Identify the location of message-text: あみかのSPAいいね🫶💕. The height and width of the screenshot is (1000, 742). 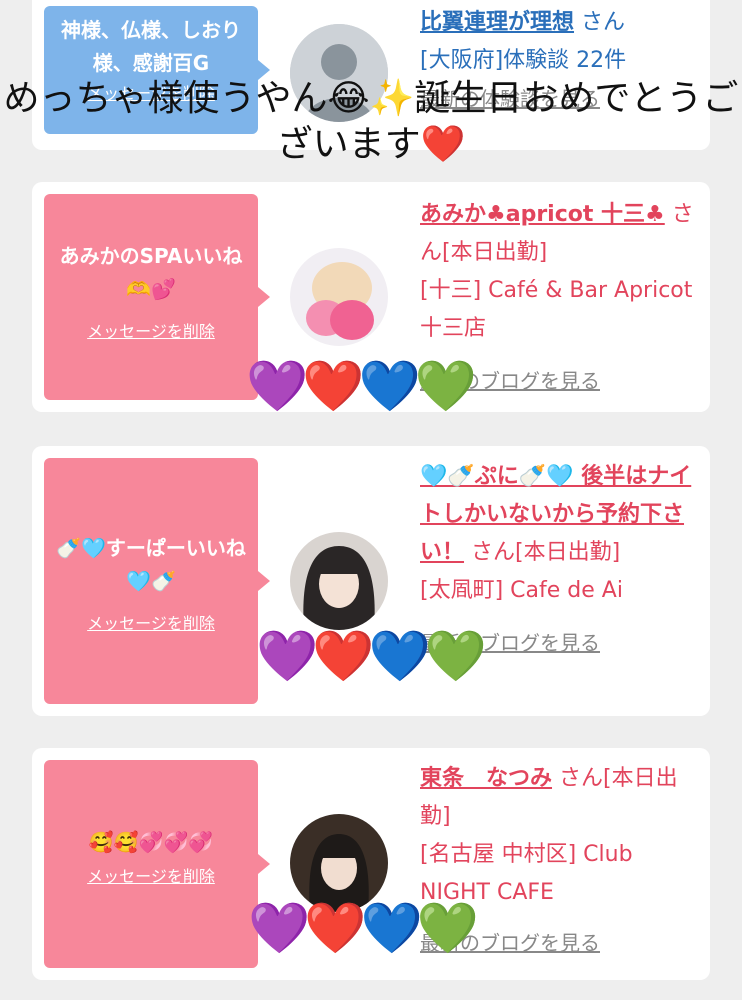
(151, 272).